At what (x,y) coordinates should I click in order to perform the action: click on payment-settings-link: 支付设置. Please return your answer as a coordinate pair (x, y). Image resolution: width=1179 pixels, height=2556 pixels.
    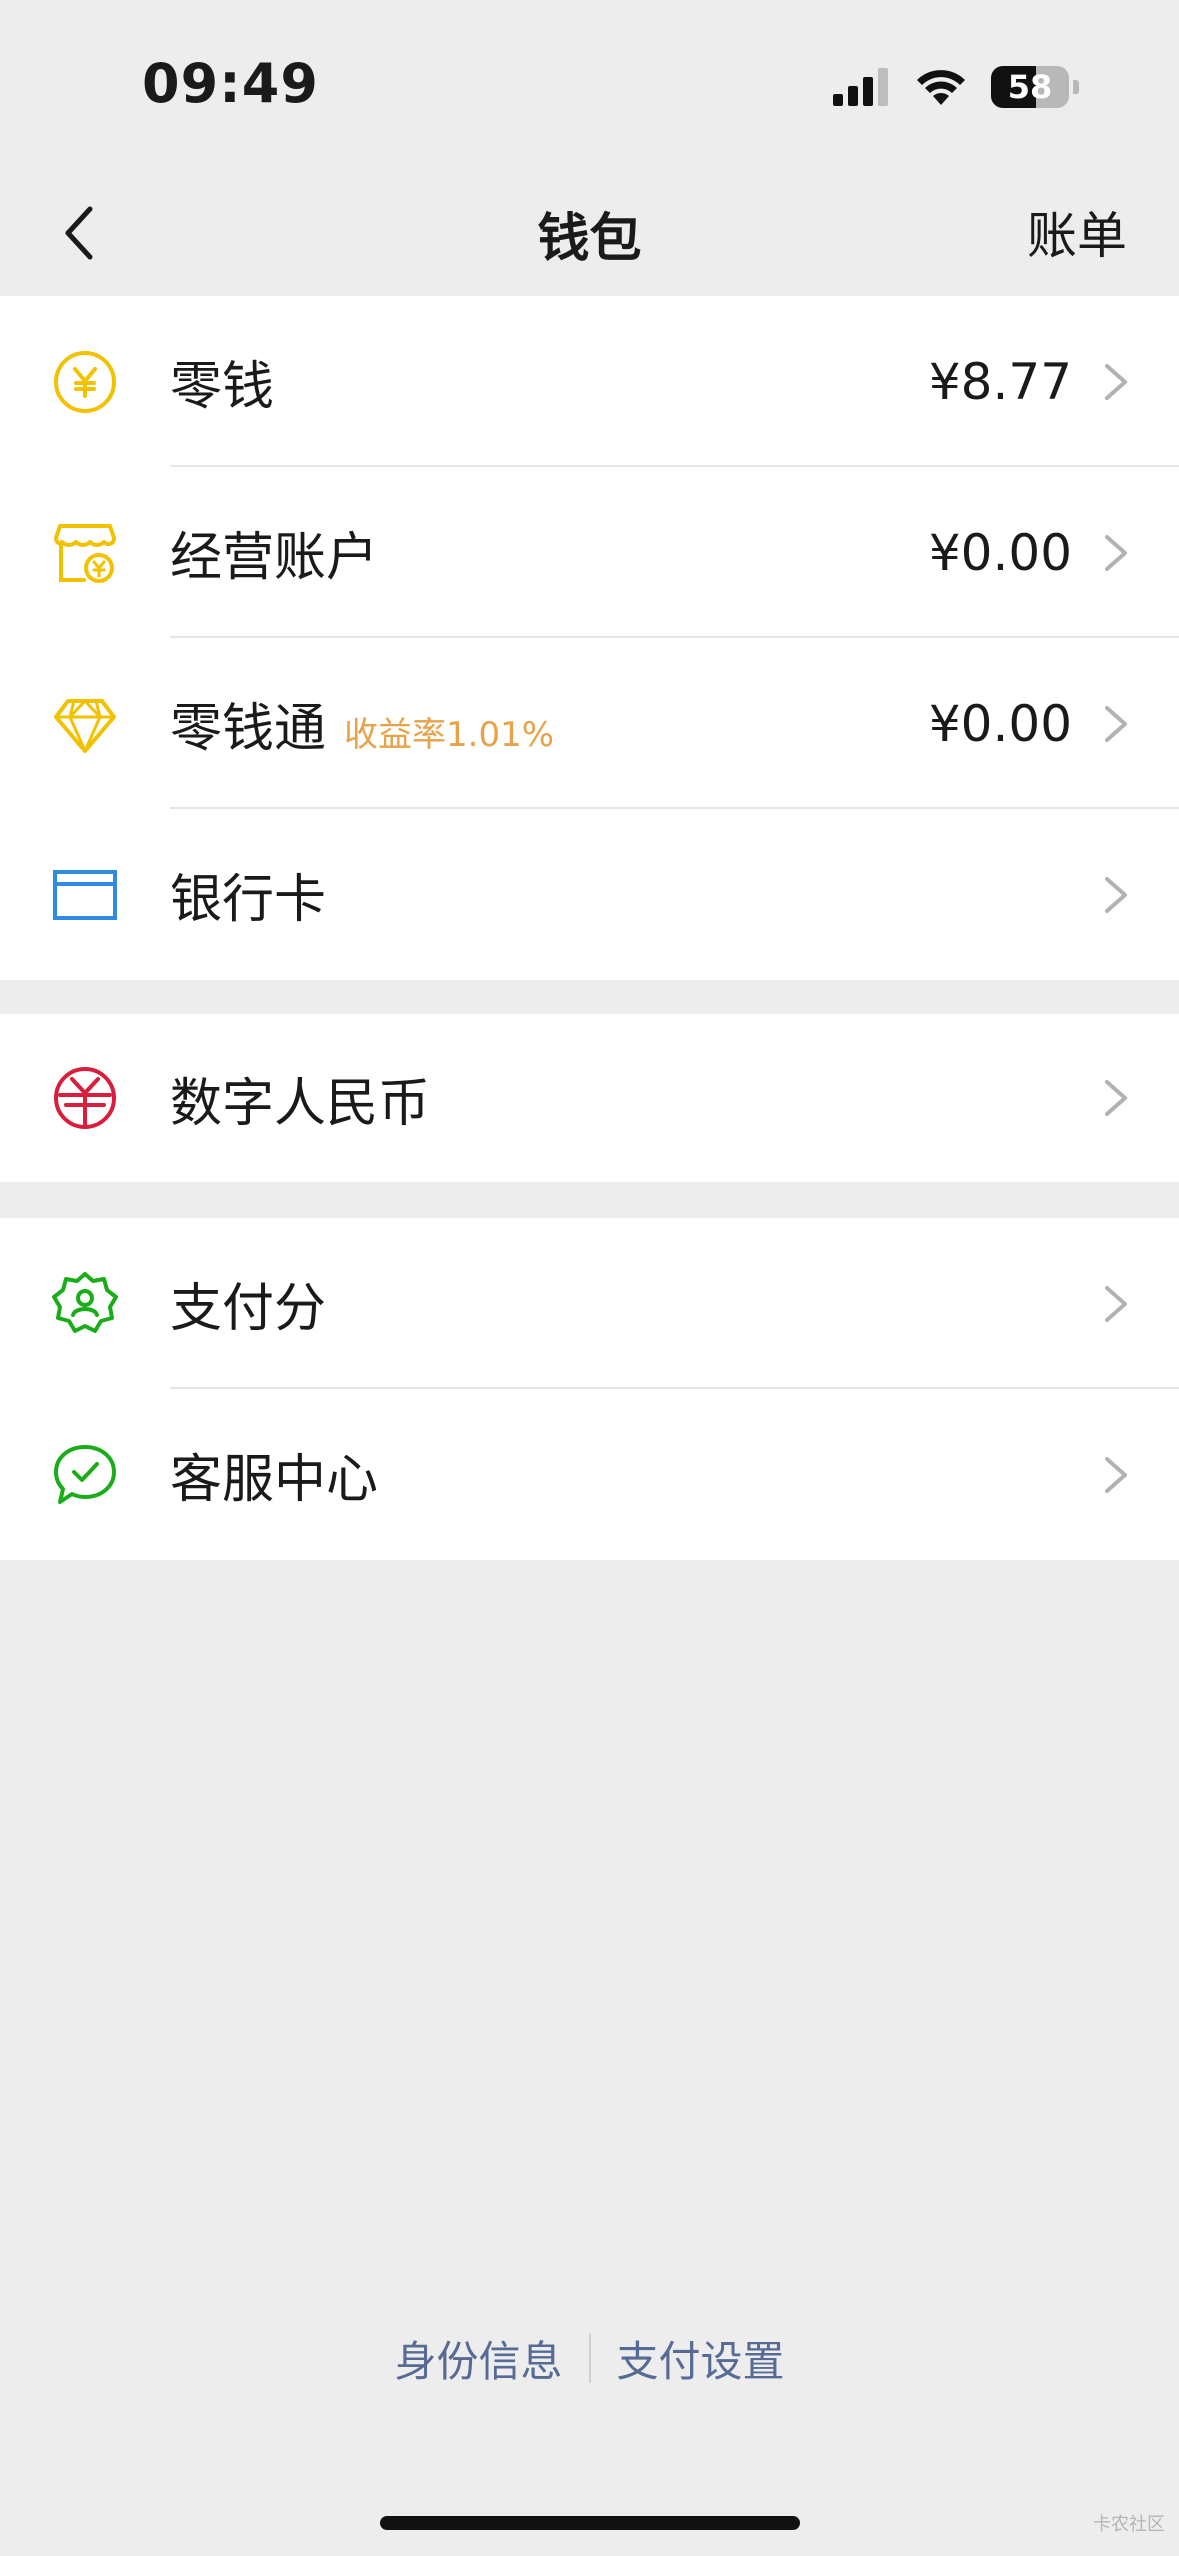
    Looking at the image, I should click on (701, 2358).